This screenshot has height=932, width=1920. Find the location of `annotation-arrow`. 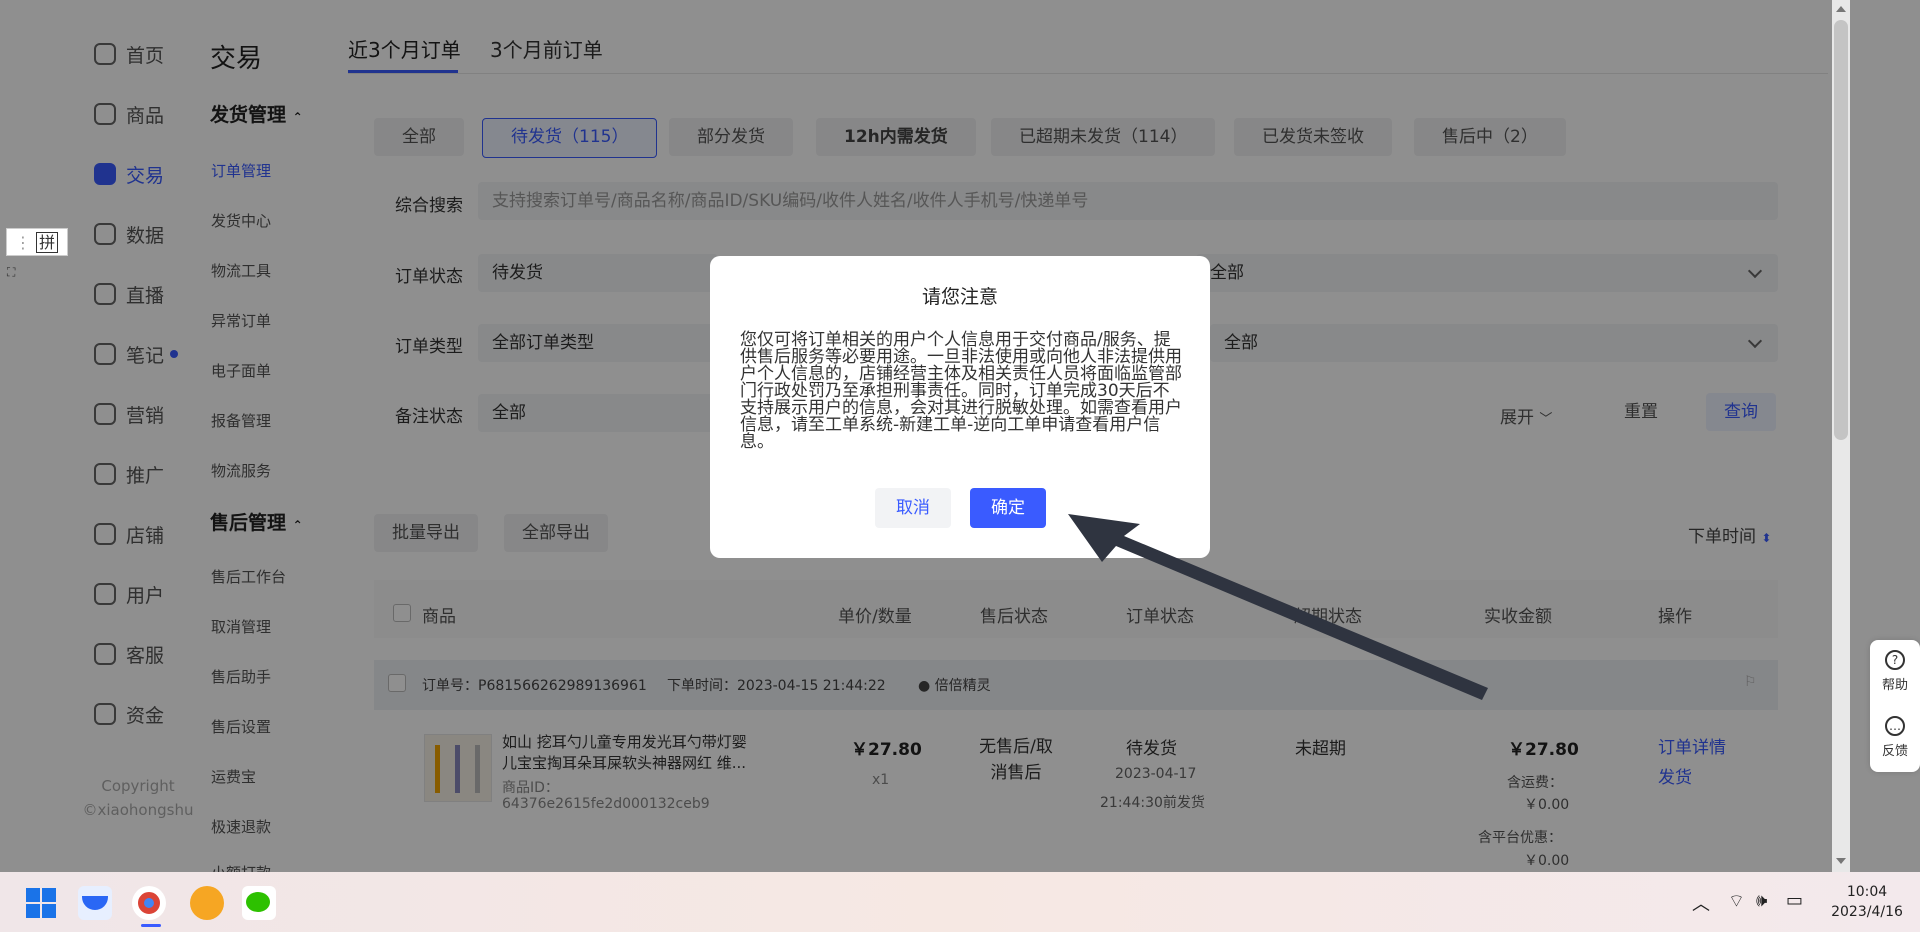

annotation-arrow is located at coordinates (1278, 607).